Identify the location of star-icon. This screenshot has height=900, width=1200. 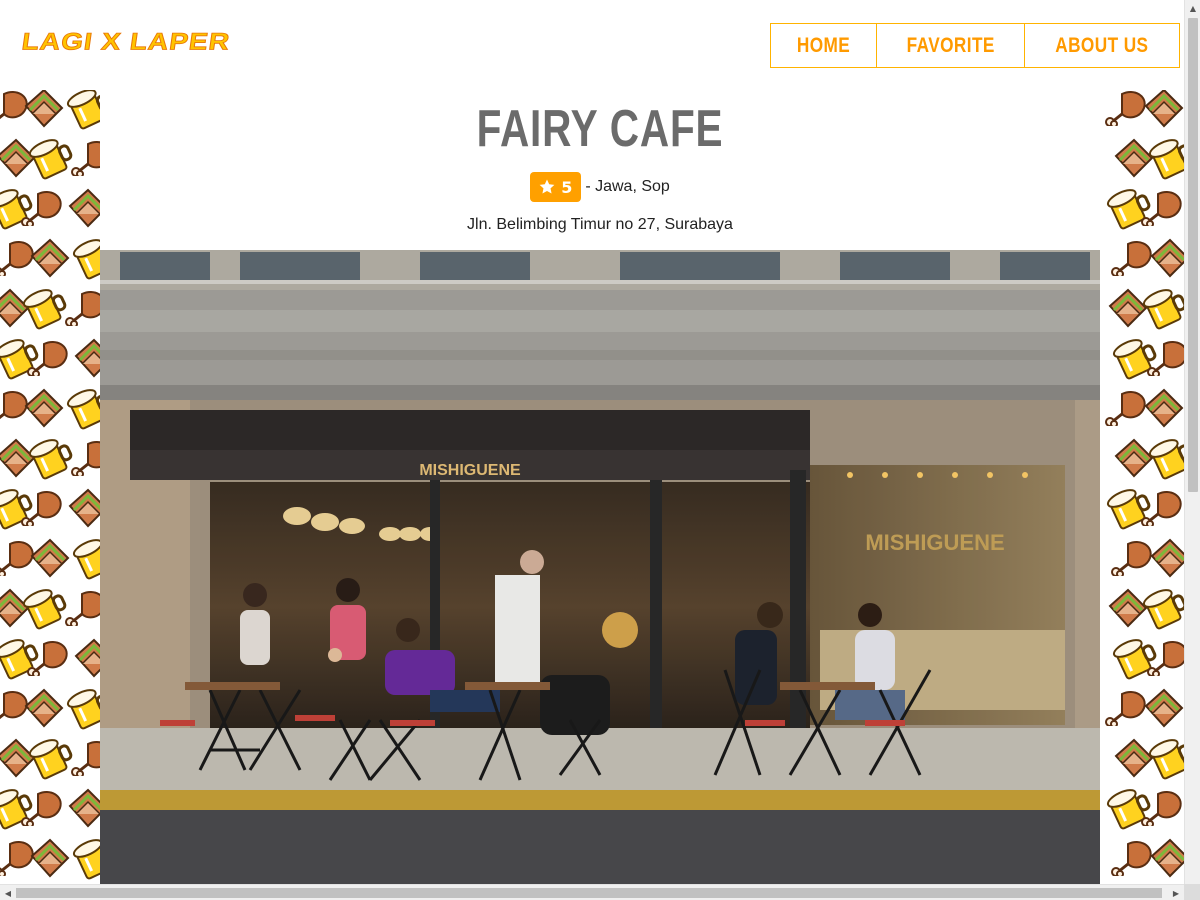
(547, 186).